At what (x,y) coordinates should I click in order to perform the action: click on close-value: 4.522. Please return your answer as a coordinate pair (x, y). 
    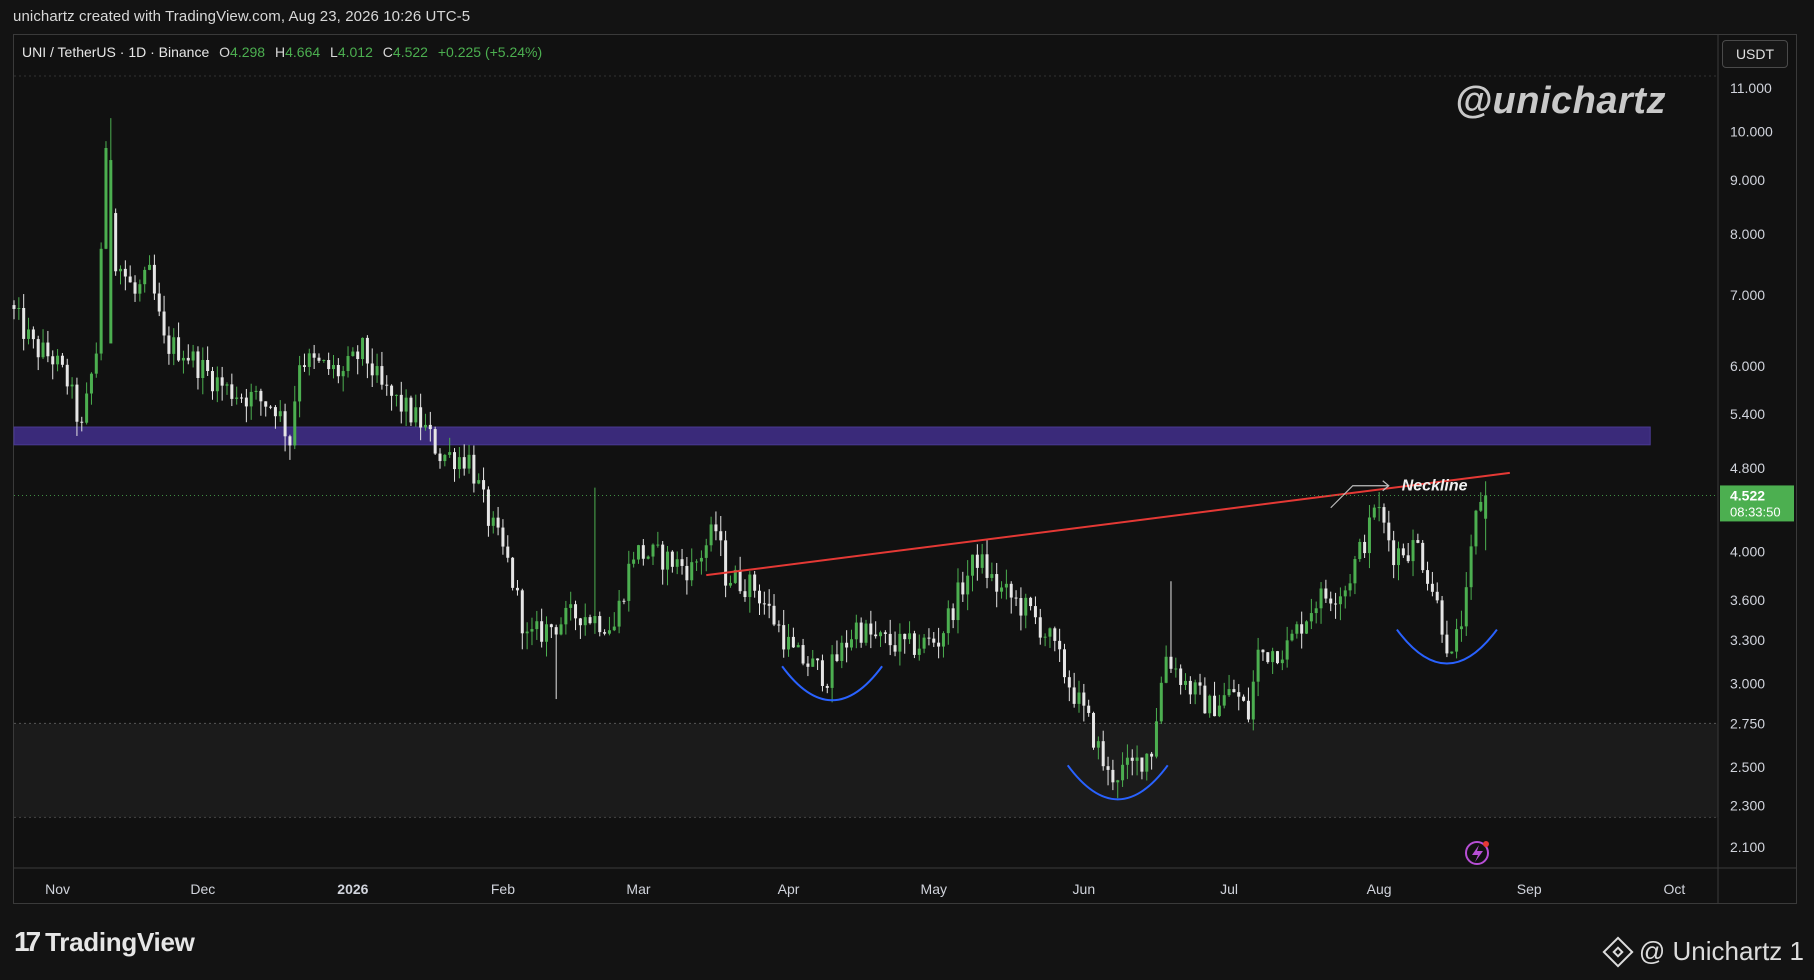
    Looking at the image, I should click on (410, 52).